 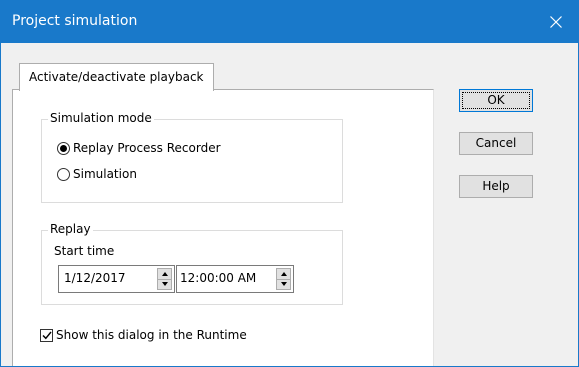 What do you see at coordinates (70, 229) in the screenshot?
I see `replay-group-label: Replay` at bounding box center [70, 229].